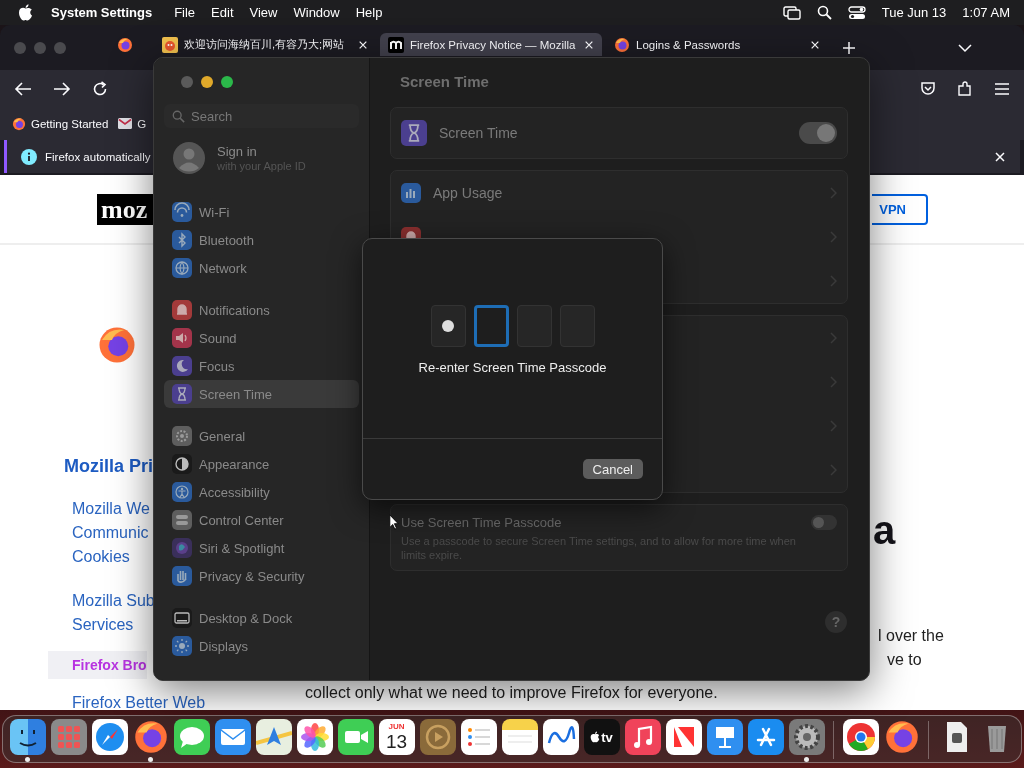 The image size is (1024, 768). Describe the element at coordinates (222, 12) in the screenshot. I see `menu-item: Edit` at that location.